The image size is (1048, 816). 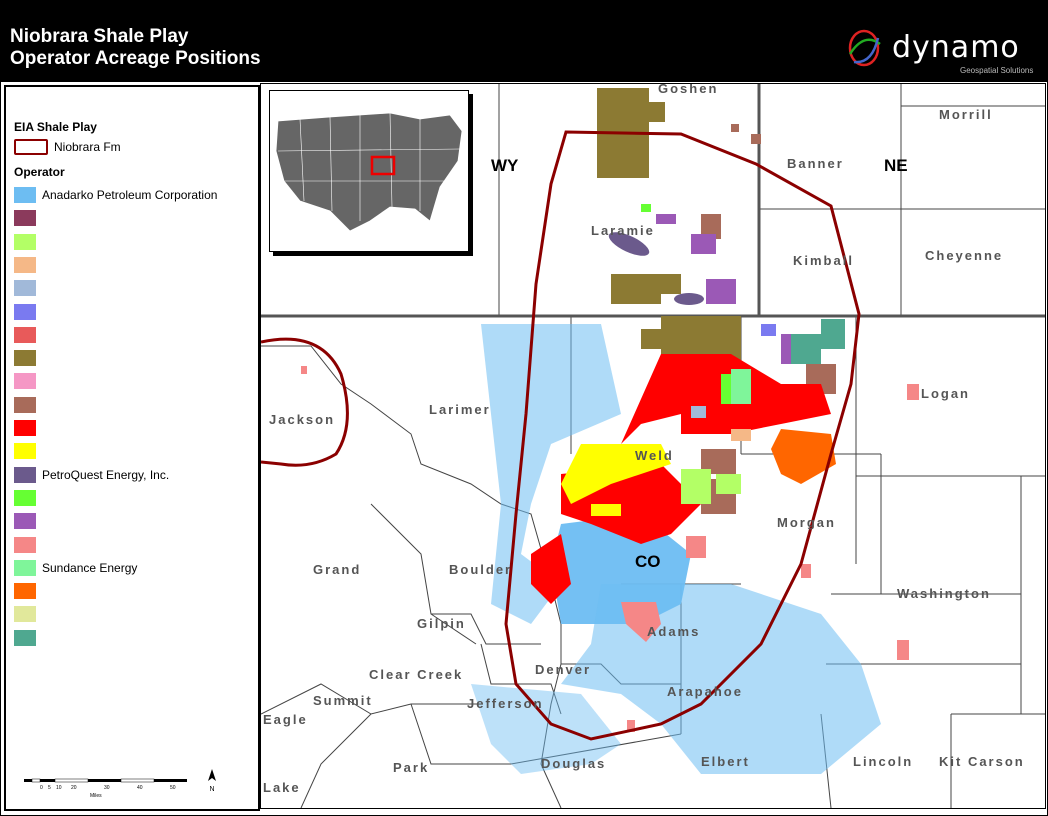 What do you see at coordinates (688, 89) in the screenshot?
I see `county-label-goshen: Goshen` at bounding box center [688, 89].